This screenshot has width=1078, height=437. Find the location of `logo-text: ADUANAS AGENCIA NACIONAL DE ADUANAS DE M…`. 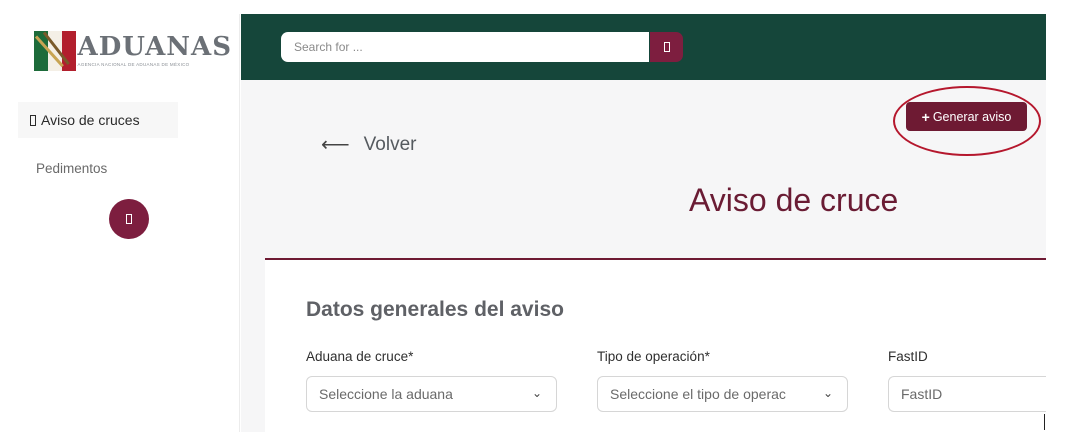

logo-text: ADUANAS AGENCIA NACIONAL DE ADUANAS DE M… is located at coordinates (155, 50).